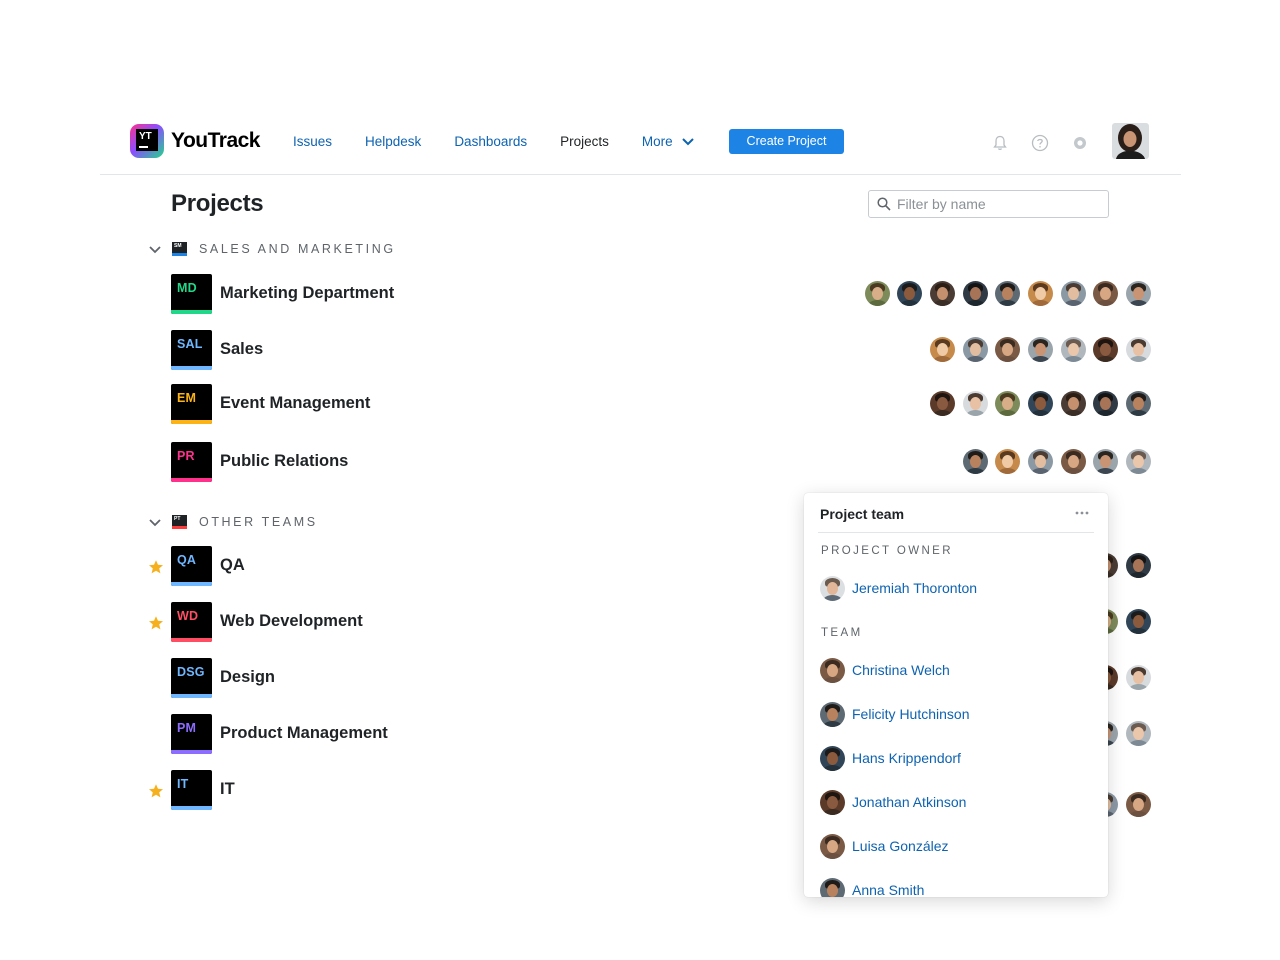 Image resolution: width=1280 pixels, height=960 pixels. I want to click on user-avatar-image, so click(1130, 141).